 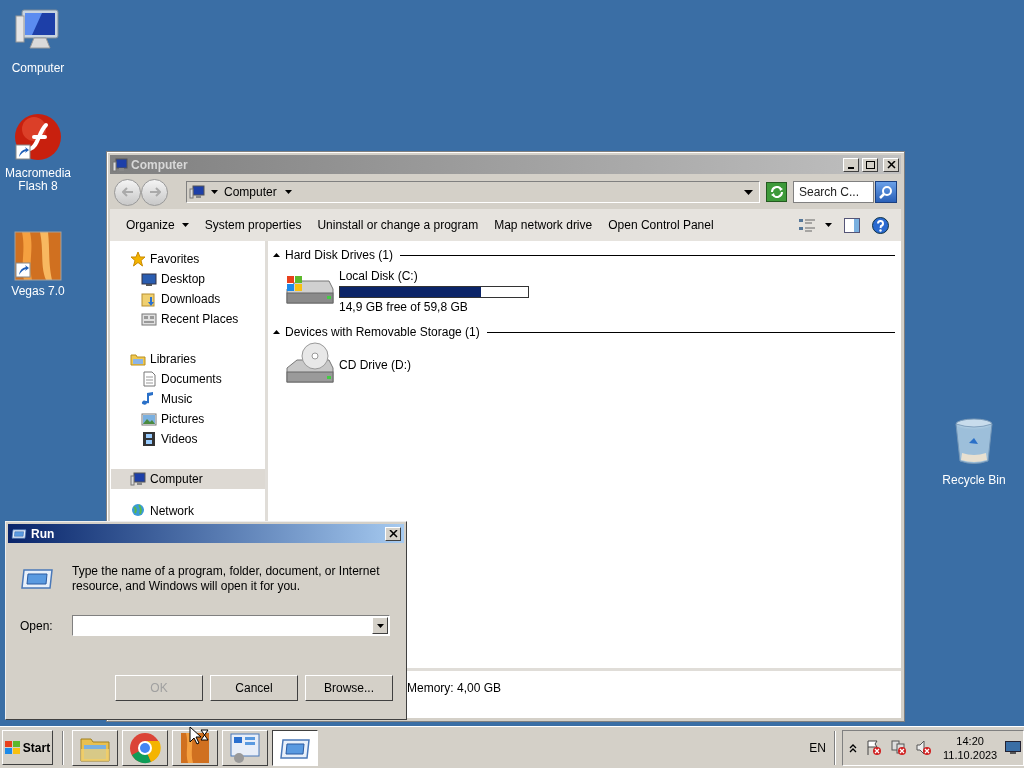 I want to click on drive-item: Local Disk (C:) 14,9 GB free of 59,8 GB, so click(x=584, y=291).